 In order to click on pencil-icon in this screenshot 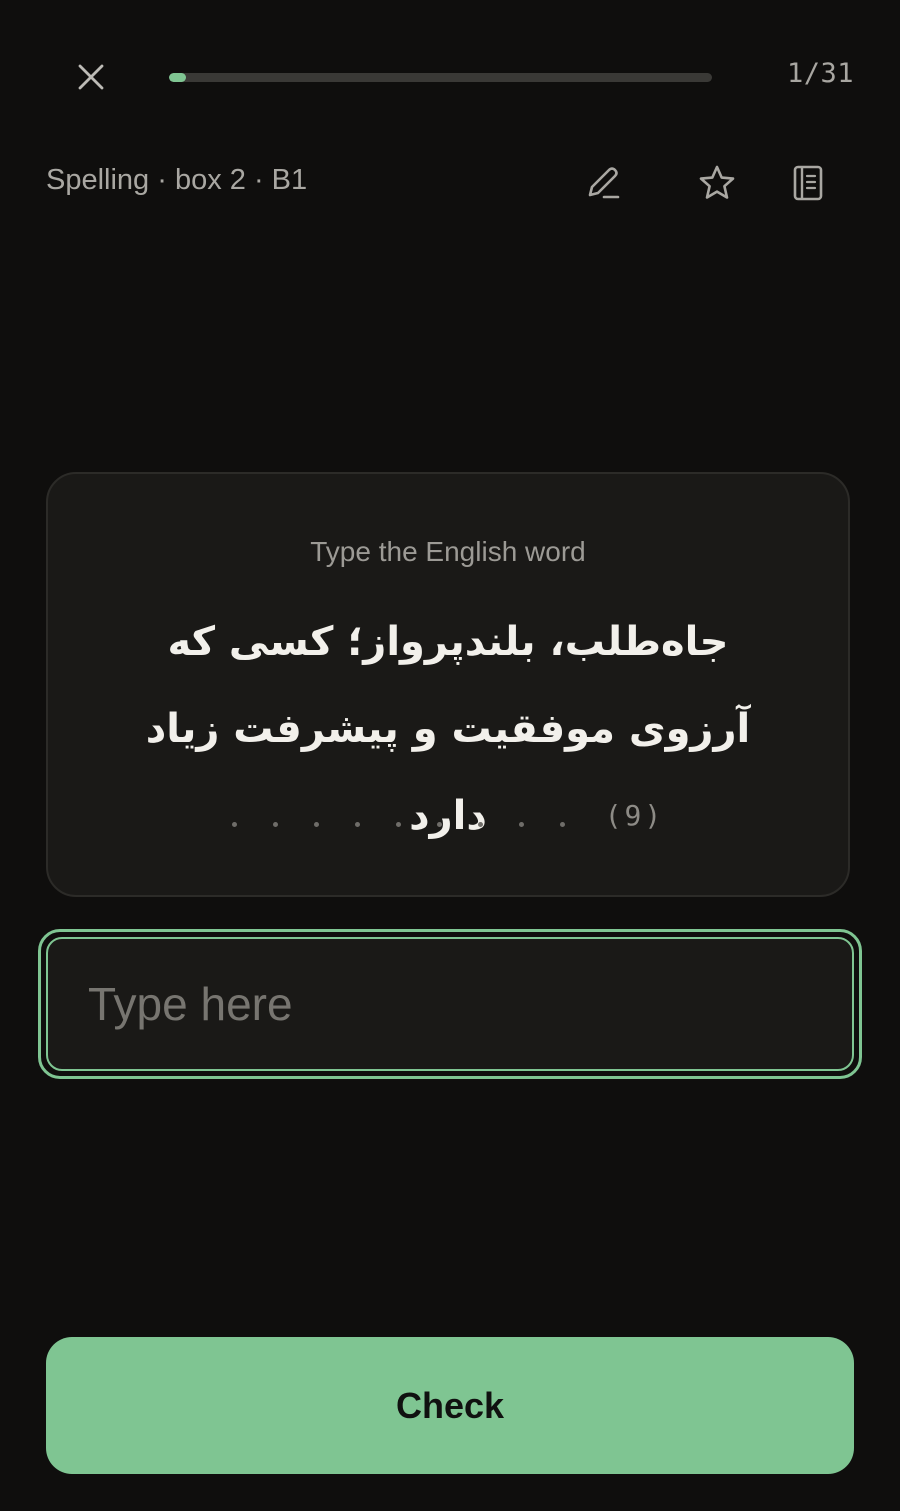, I will do `click(604, 183)`.